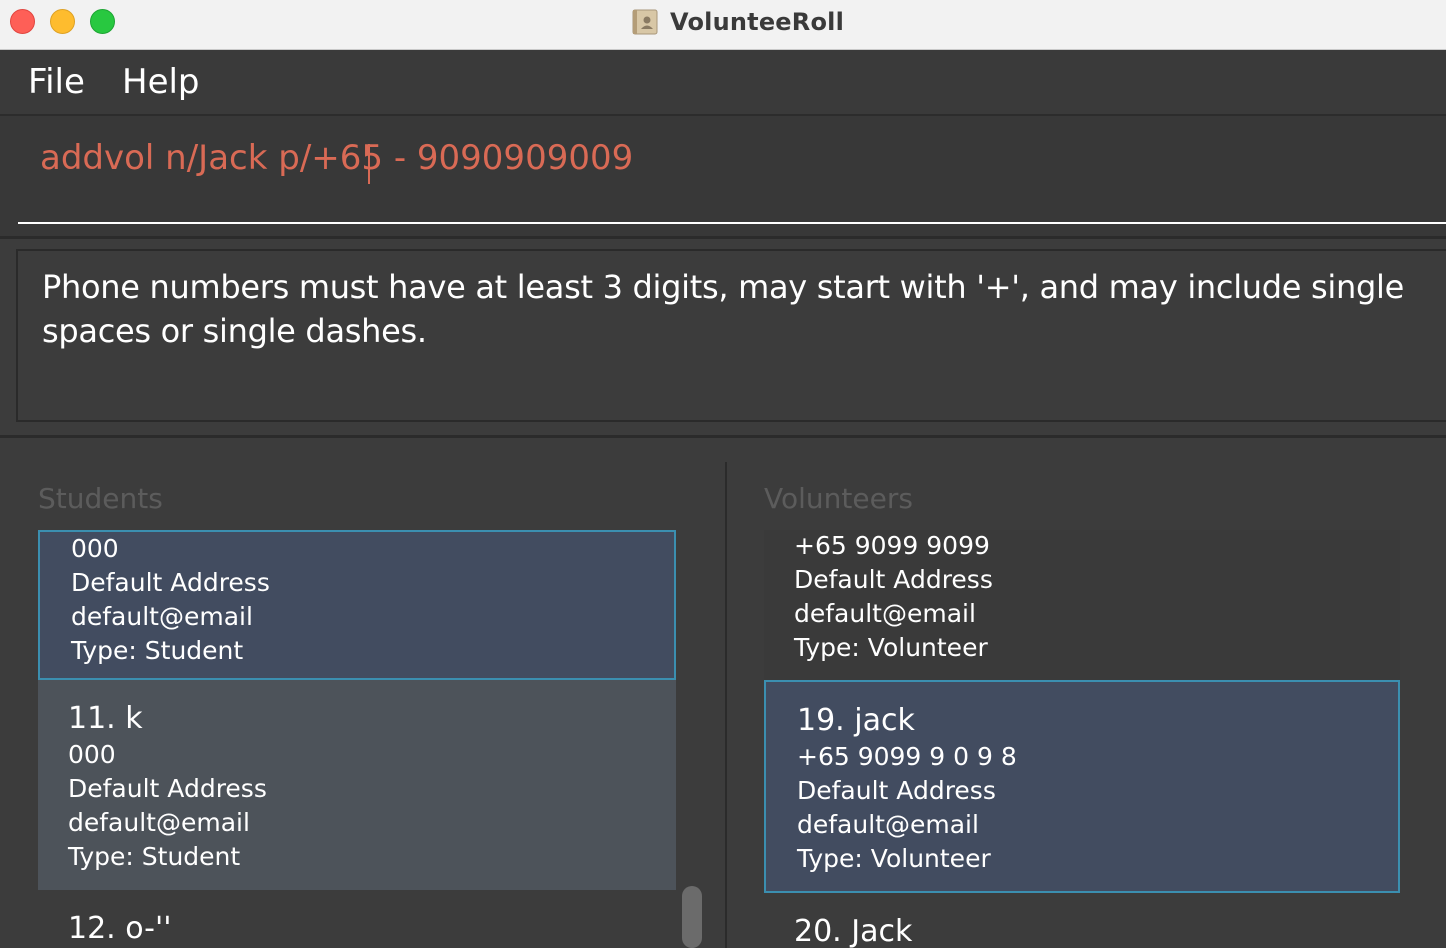 Image resolution: width=1446 pixels, height=948 pixels. Describe the element at coordinates (856, 720) in the screenshot. I see `volunteer-name: 19. jack` at that location.